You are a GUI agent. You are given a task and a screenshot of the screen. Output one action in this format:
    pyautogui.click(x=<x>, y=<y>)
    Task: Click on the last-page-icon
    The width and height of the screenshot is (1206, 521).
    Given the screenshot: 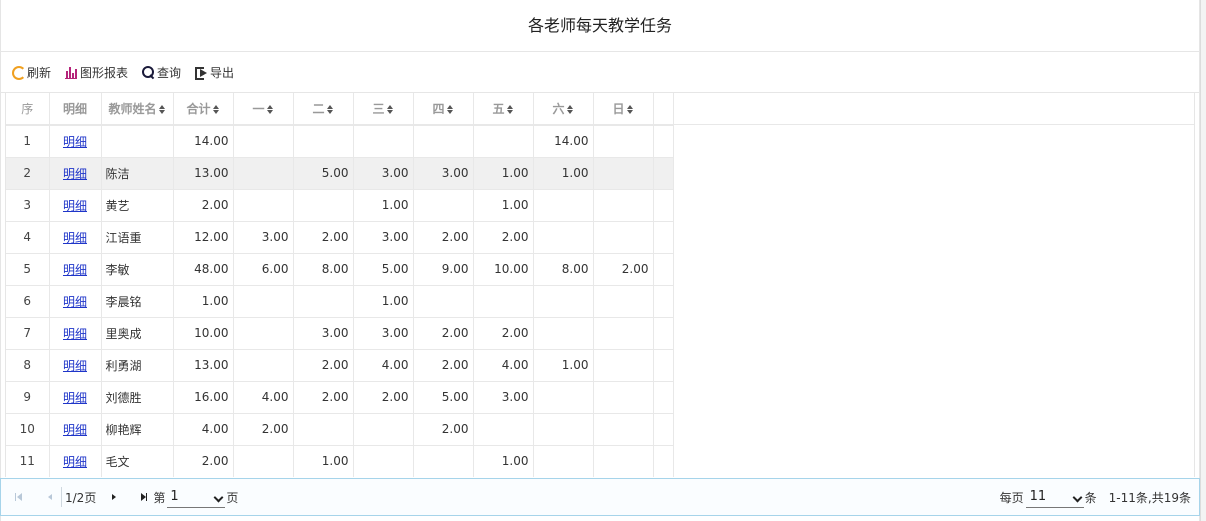 What is the action you would take?
    pyautogui.click(x=144, y=497)
    